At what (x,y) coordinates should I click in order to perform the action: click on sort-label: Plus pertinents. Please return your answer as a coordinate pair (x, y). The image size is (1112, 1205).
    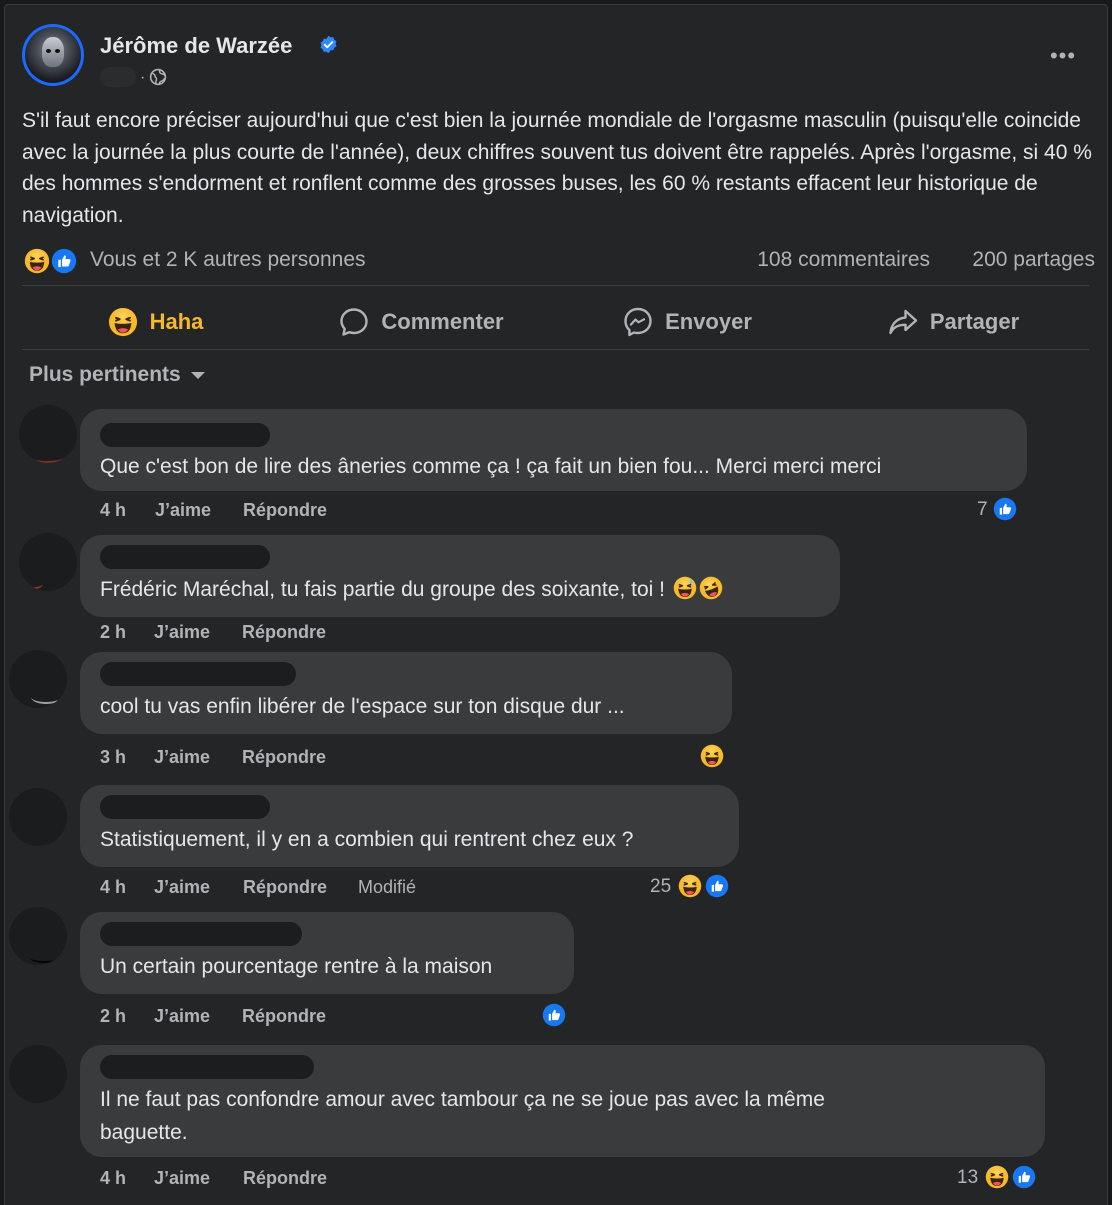
    Looking at the image, I should click on (105, 374).